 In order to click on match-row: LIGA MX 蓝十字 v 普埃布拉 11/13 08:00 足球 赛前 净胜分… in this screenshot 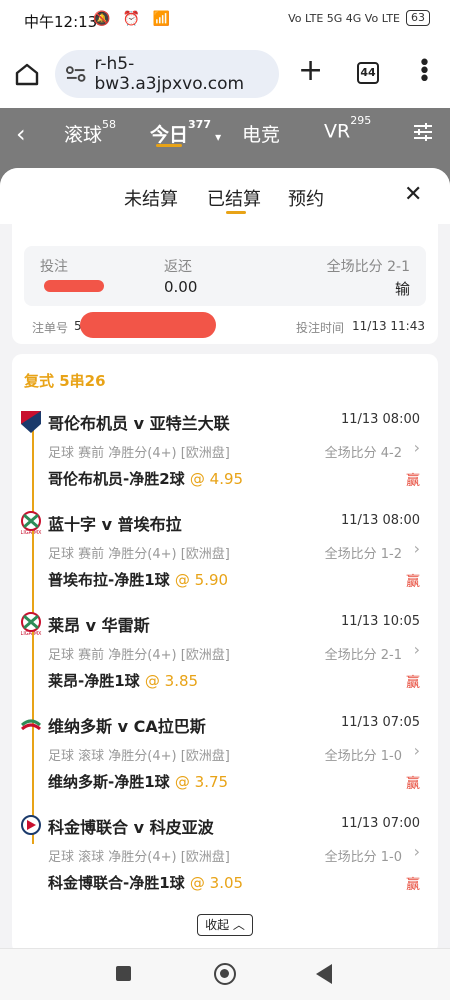, I will do `click(225, 549)`.